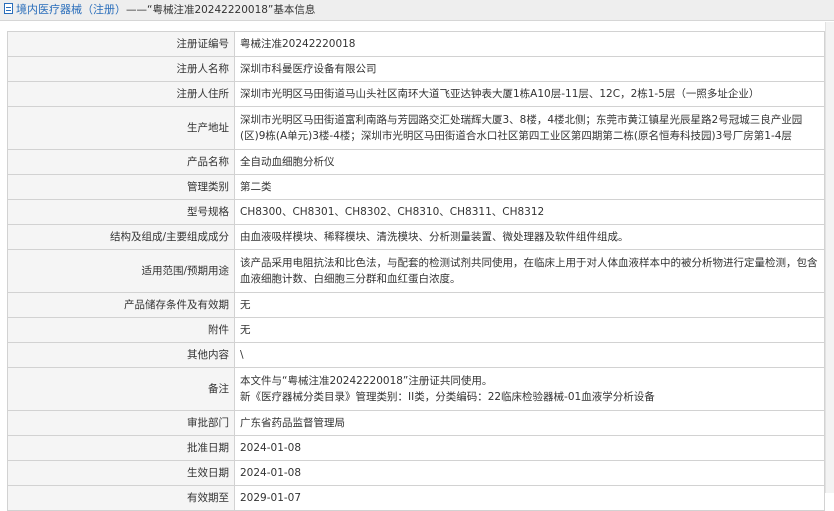 The image size is (834, 511). I want to click on table-row: 批准日期 2024-01-08, so click(416, 448).